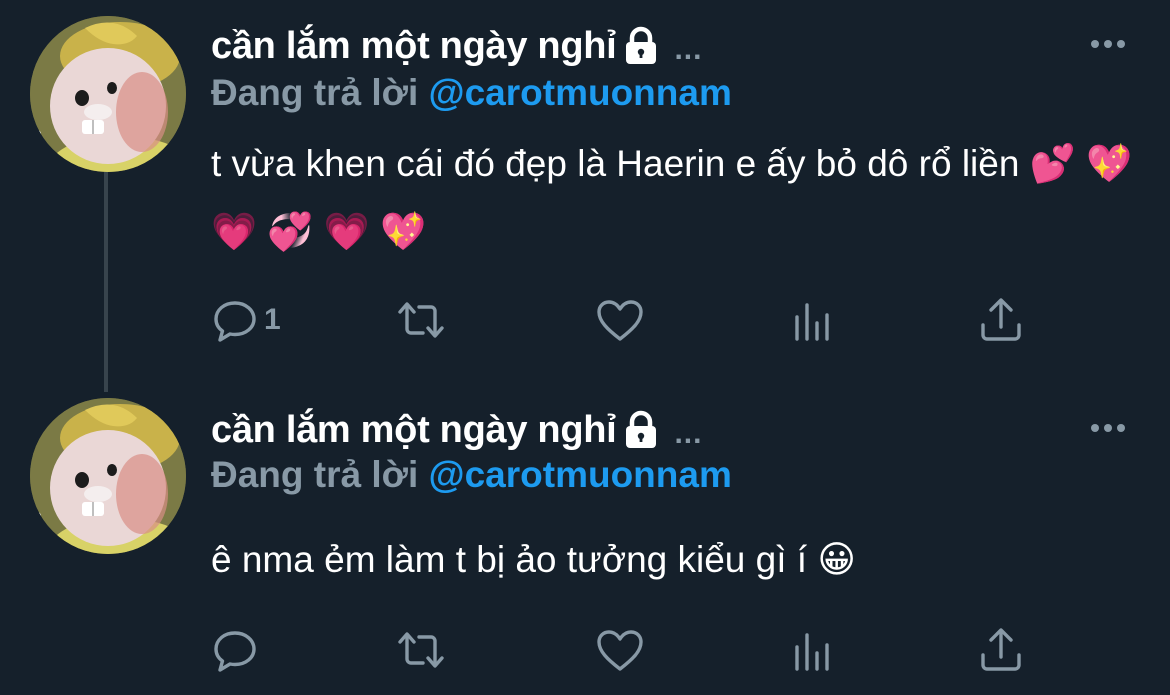 The width and height of the screenshot is (1170, 695). What do you see at coordinates (272, 319) in the screenshot?
I see `reply-count: 1` at bounding box center [272, 319].